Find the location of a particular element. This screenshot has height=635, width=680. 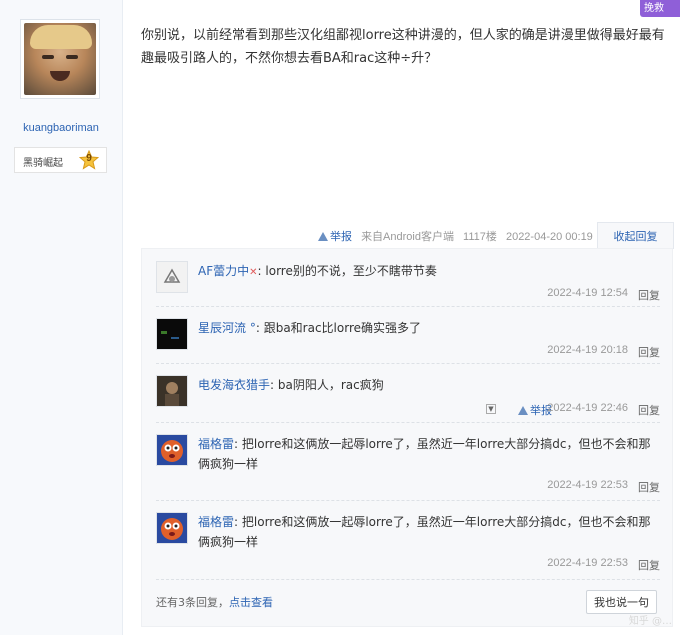

badge-icon: ✕ is located at coordinates (253, 272).